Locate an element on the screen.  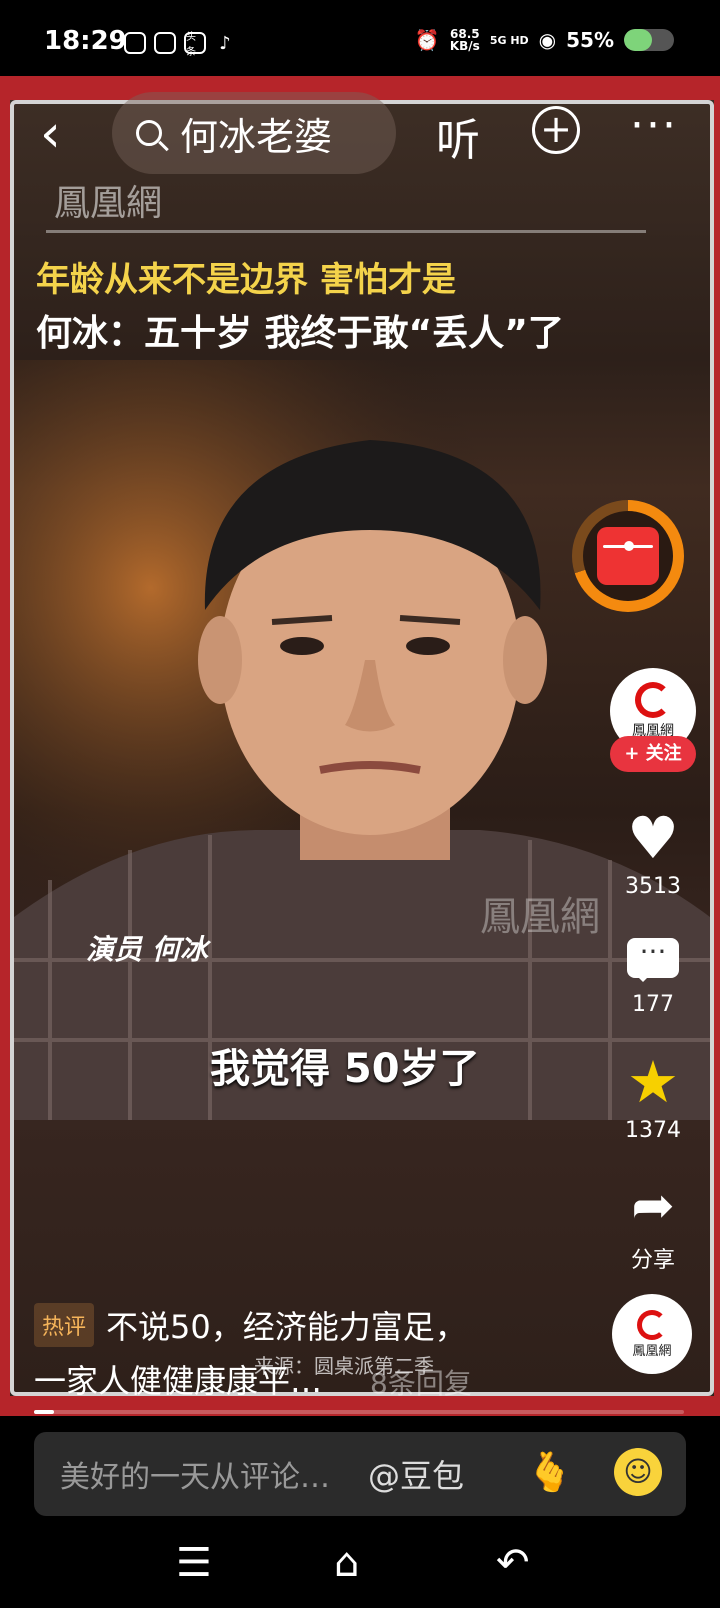
notification-icons: 头条 ♪ is located at coordinates (180, 45).